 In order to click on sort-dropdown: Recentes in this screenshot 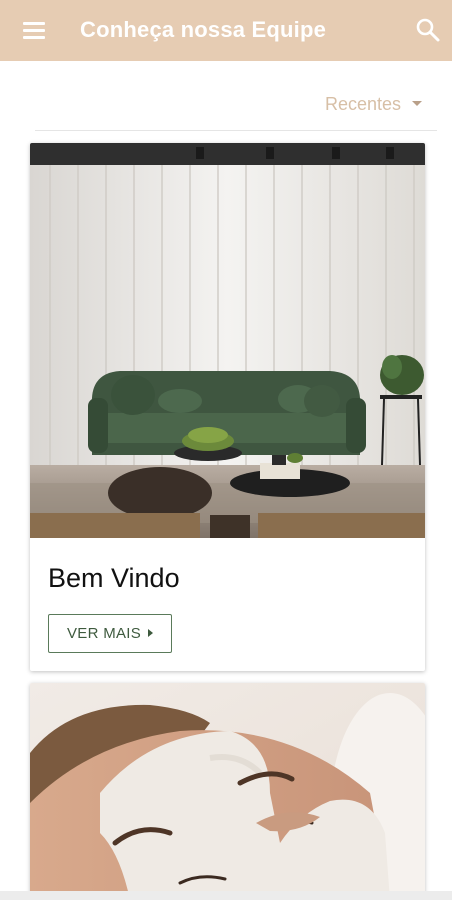, I will do `click(373, 105)`.